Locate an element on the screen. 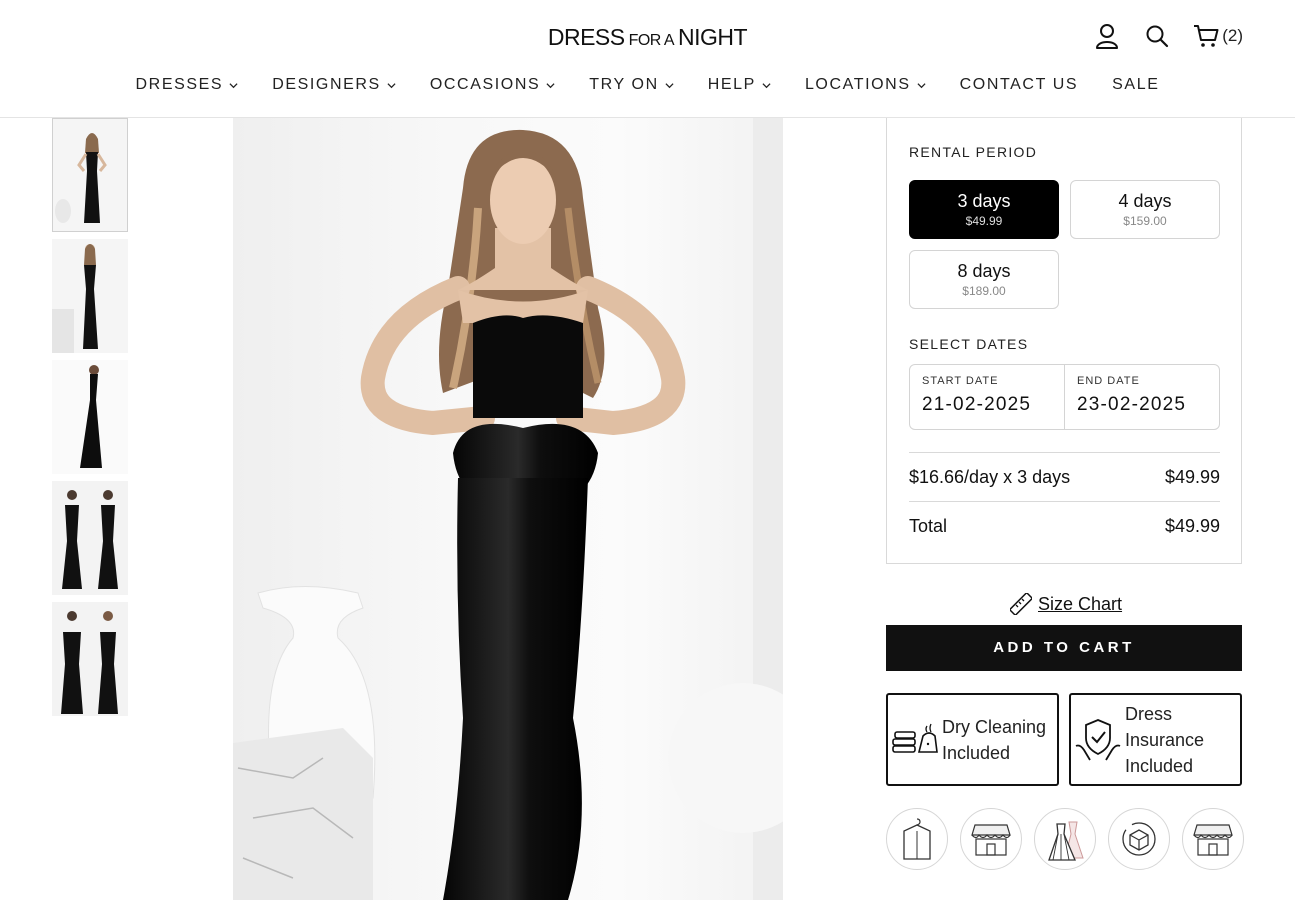 The image size is (1295, 900). nav-dresses: DRESSES is located at coordinates (187, 85).